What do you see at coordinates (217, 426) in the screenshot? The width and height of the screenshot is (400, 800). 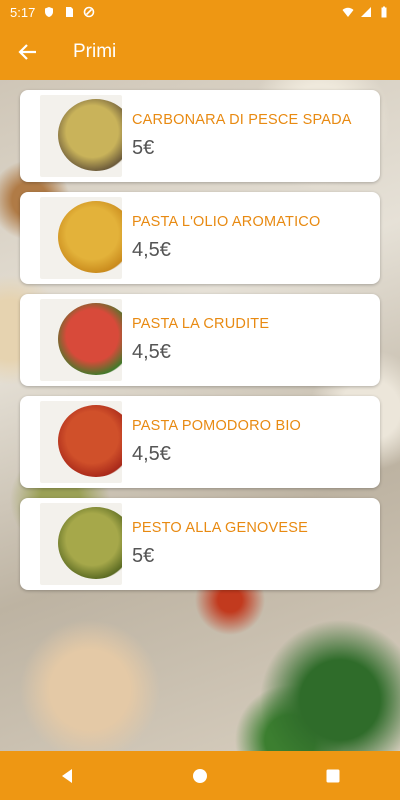 I see `dish-name: PASTA POMODORO BIO` at bounding box center [217, 426].